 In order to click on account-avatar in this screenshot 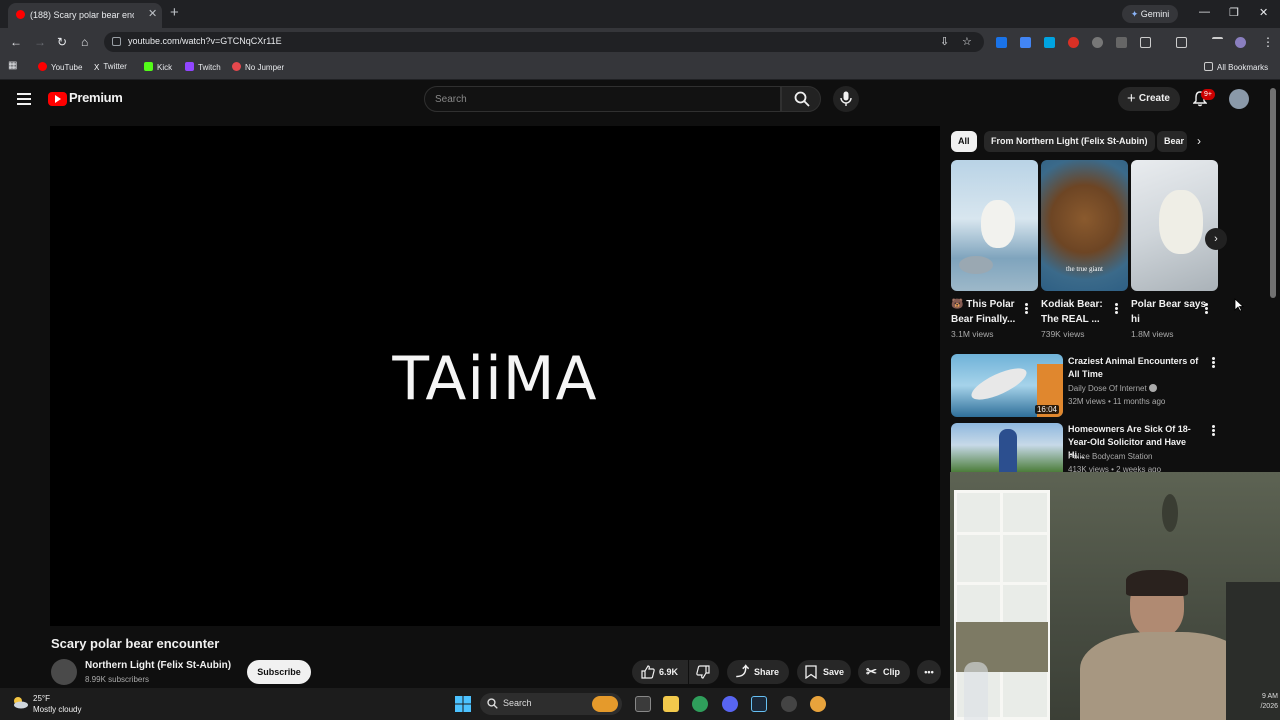, I will do `click(1239, 99)`.